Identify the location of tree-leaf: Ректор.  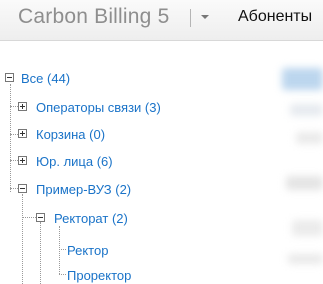
(87, 251).